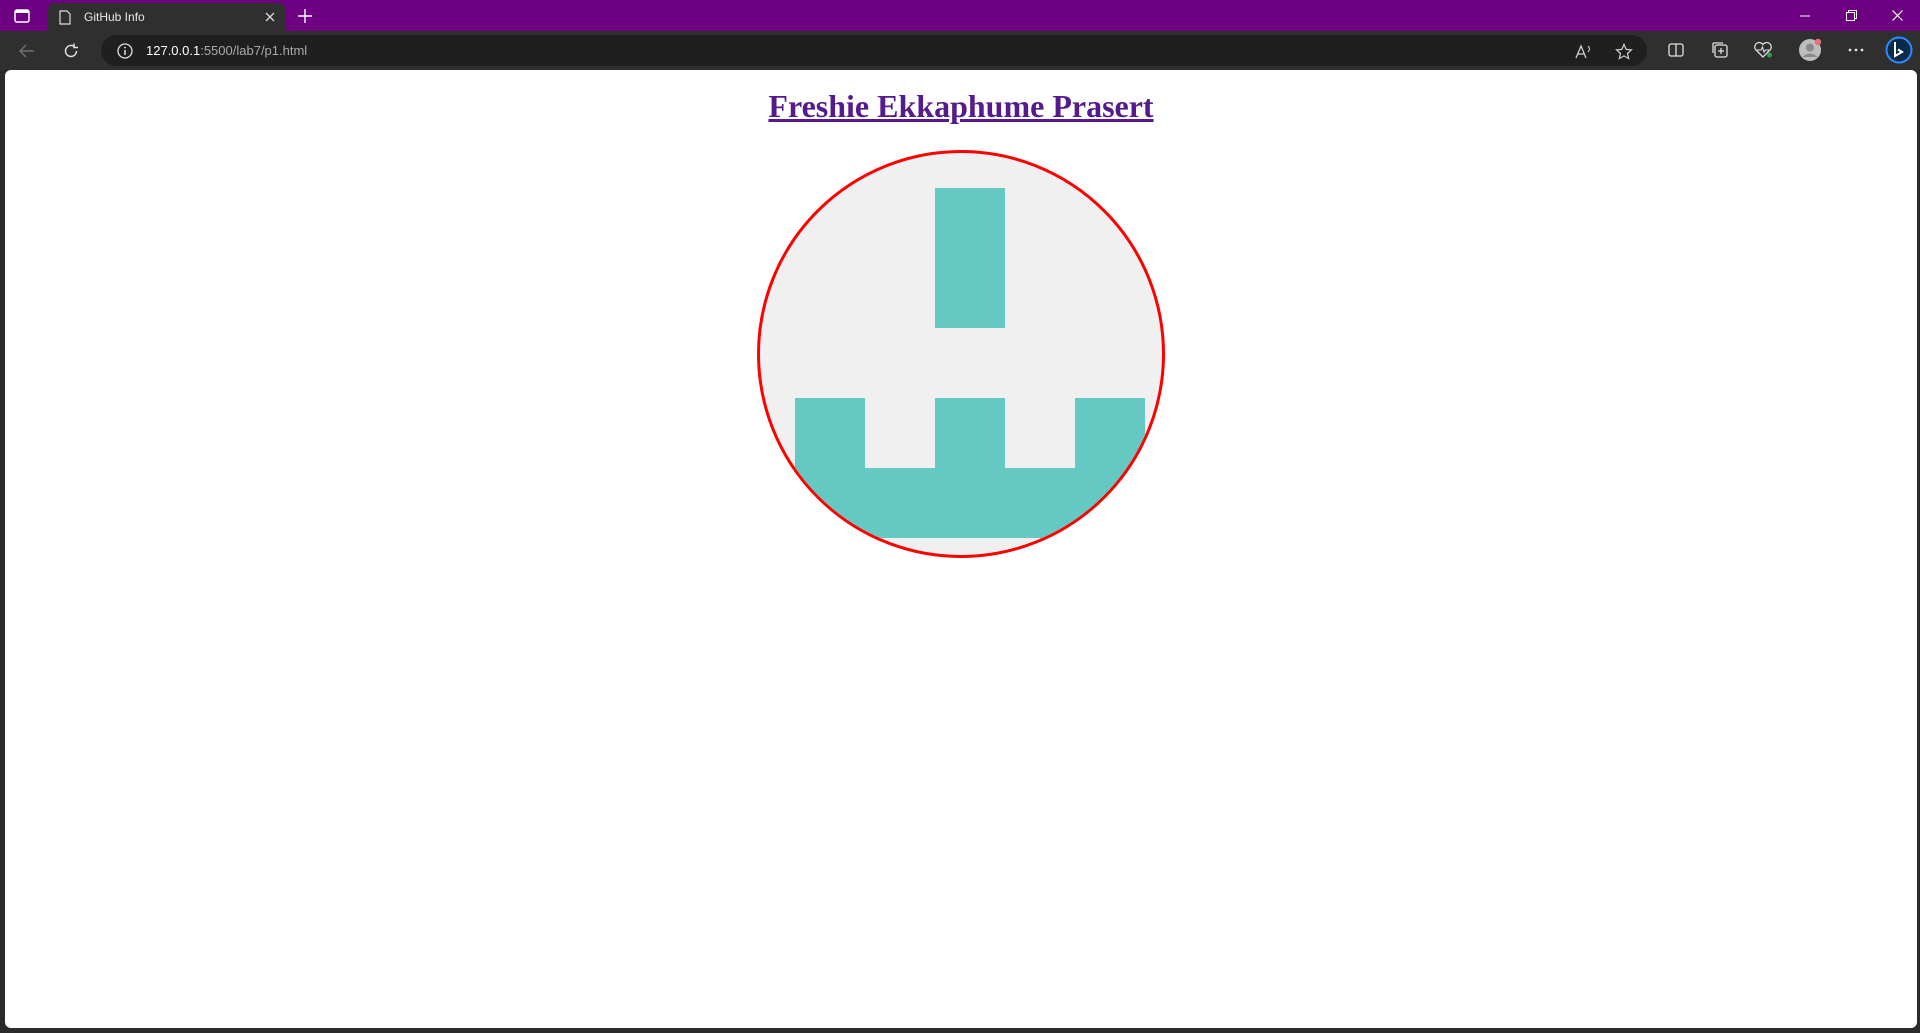  What do you see at coordinates (1805, 15) in the screenshot?
I see `minimize-icon` at bounding box center [1805, 15].